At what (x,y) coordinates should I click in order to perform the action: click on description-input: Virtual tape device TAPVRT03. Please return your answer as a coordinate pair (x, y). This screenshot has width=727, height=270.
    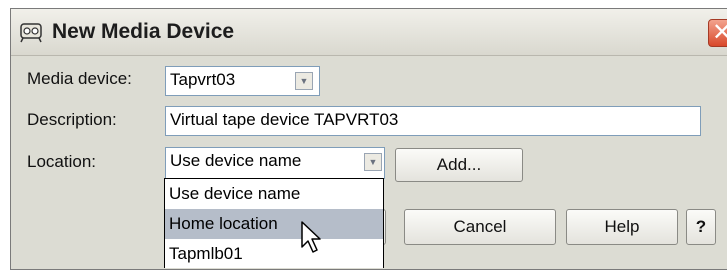
    Looking at the image, I should click on (433, 121).